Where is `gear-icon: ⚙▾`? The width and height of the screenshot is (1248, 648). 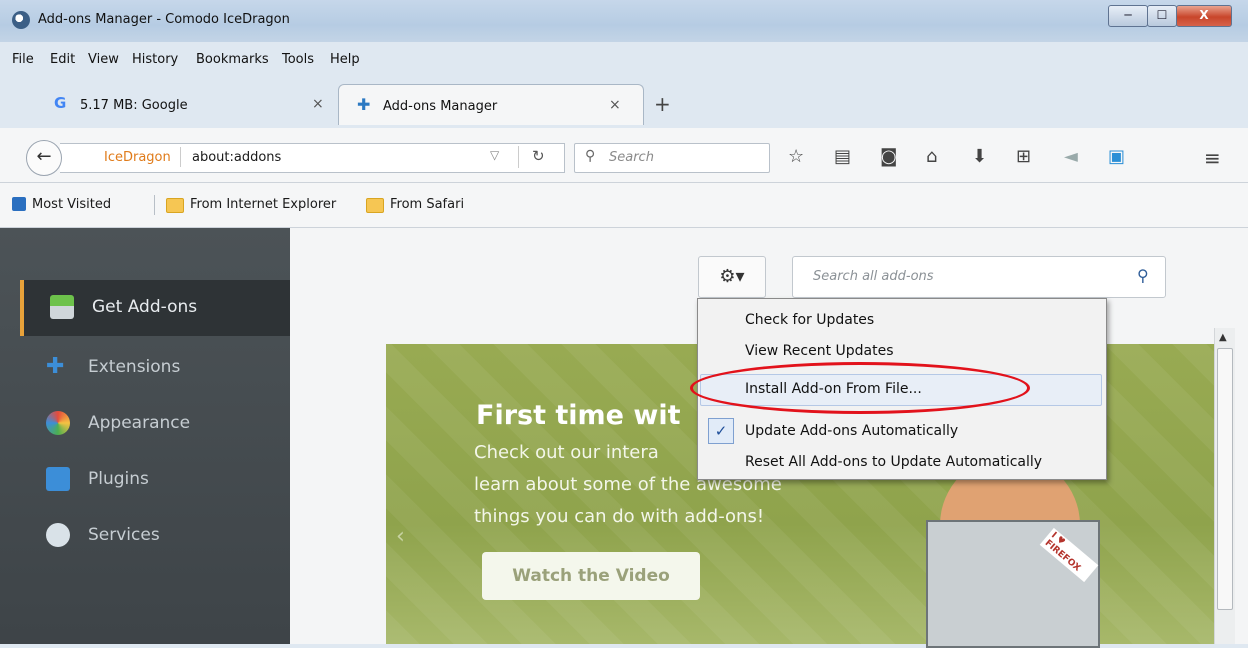
gear-icon: ⚙▾ is located at coordinates (732, 276).